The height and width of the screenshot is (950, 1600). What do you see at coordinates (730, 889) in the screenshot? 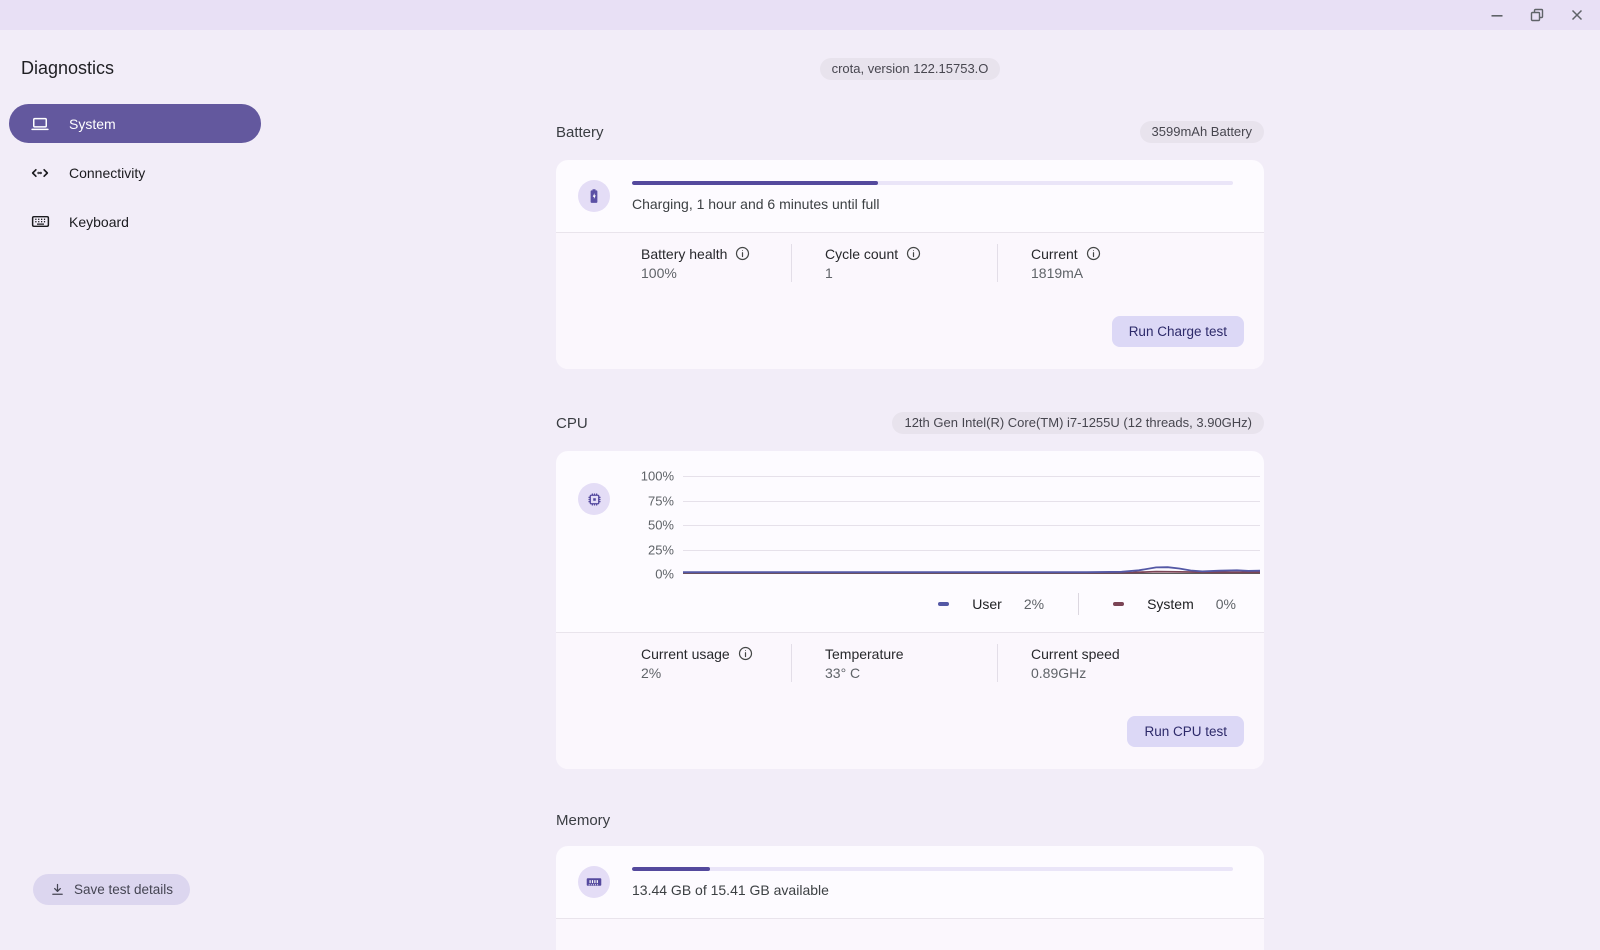
I see `memory-status-text: 13.44 GB of 15.41 GB available` at bounding box center [730, 889].